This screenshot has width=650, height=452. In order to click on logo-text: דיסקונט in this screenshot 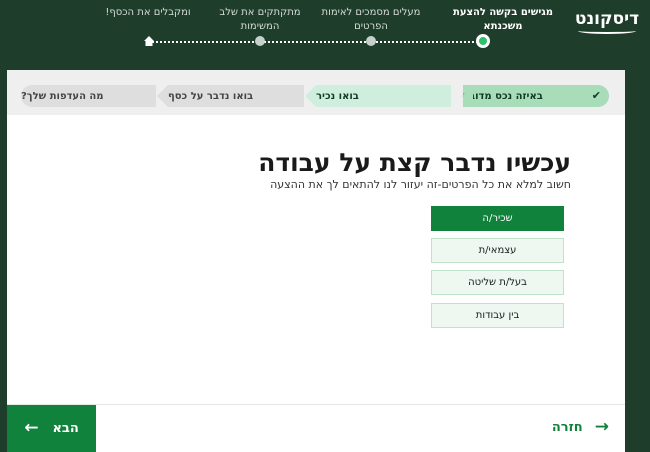, I will do `click(607, 19)`.